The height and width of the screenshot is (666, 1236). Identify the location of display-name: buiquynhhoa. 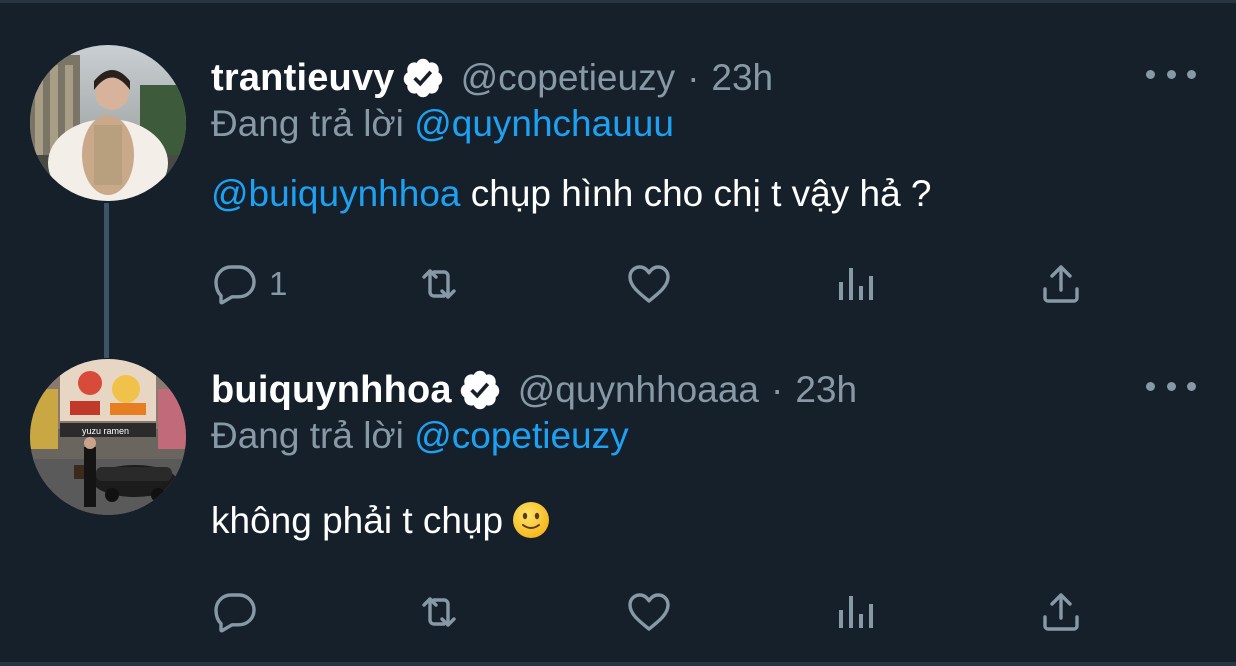
(331, 390).